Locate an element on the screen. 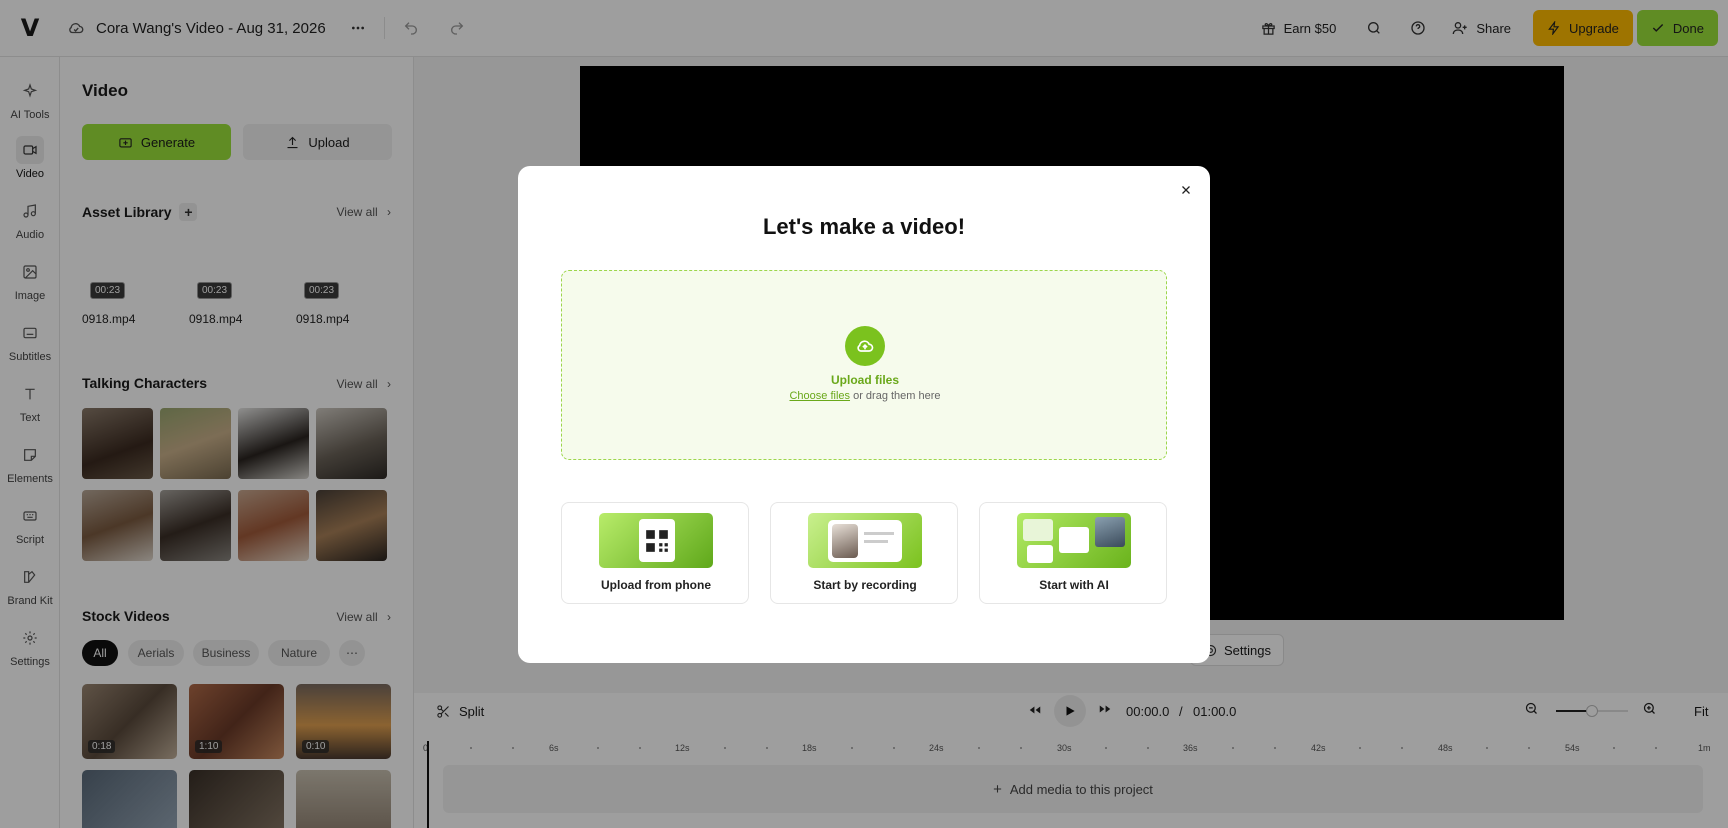  upload-from-phone-card: Upload from phone is located at coordinates (655, 553).